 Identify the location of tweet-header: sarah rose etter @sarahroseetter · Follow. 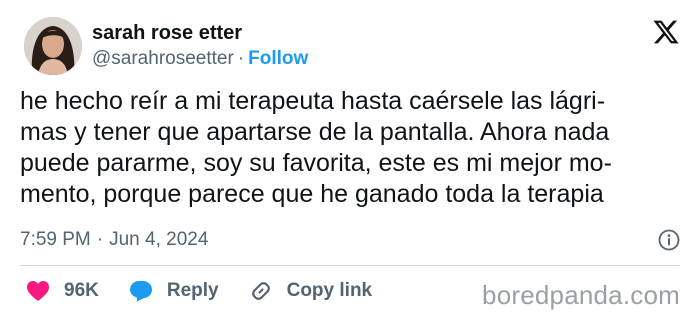
(166, 46).